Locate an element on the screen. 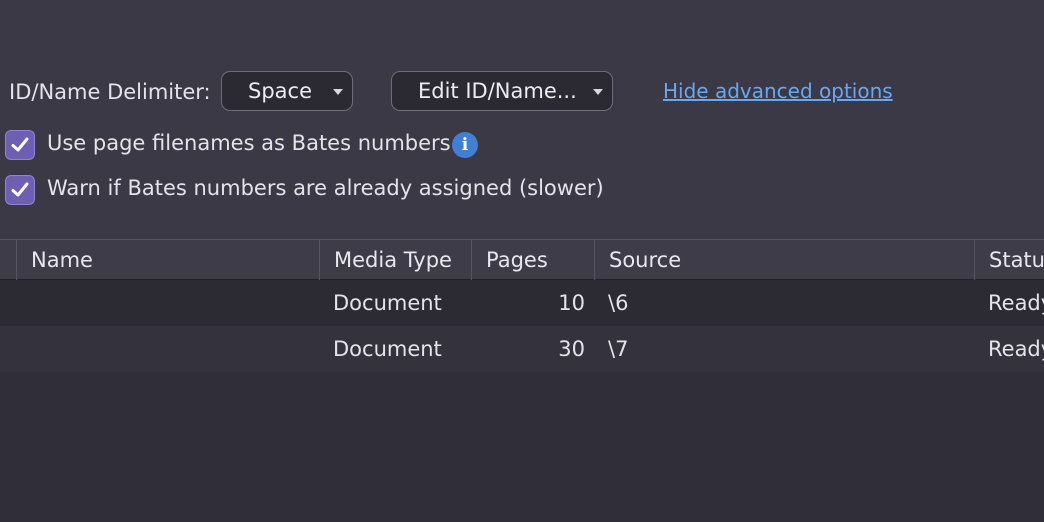 This screenshot has width=1044, height=522. use-filenames-label: Use page filenames as Bates numbers is located at coordinates (249, 143).